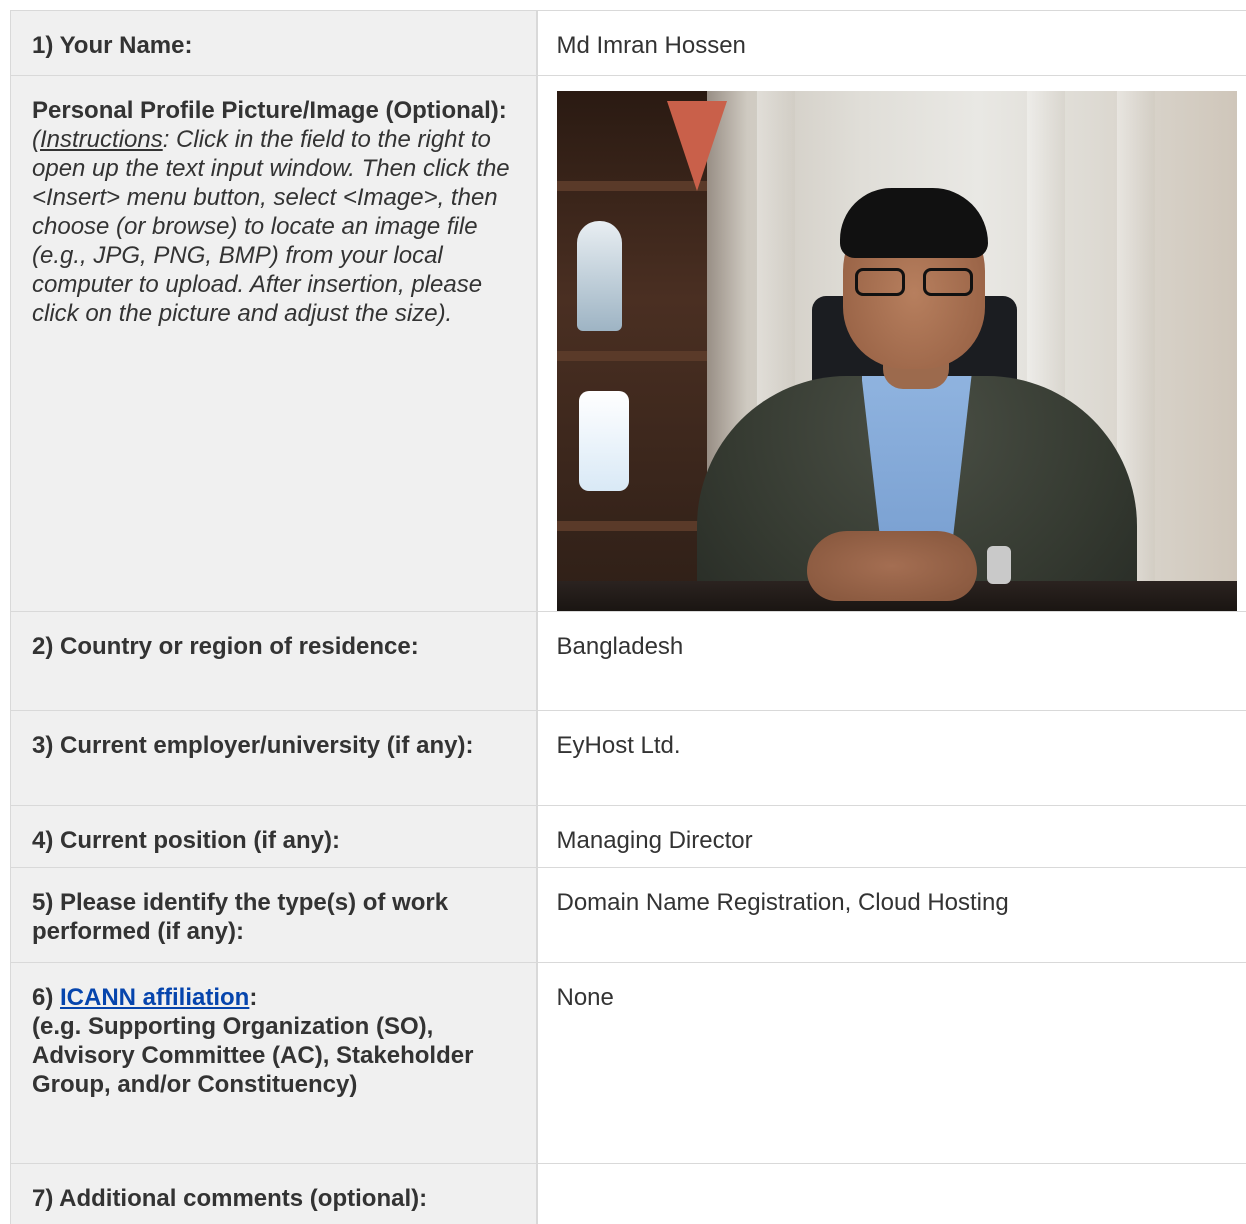  I want to click on photo-watch, so click(999, 565).